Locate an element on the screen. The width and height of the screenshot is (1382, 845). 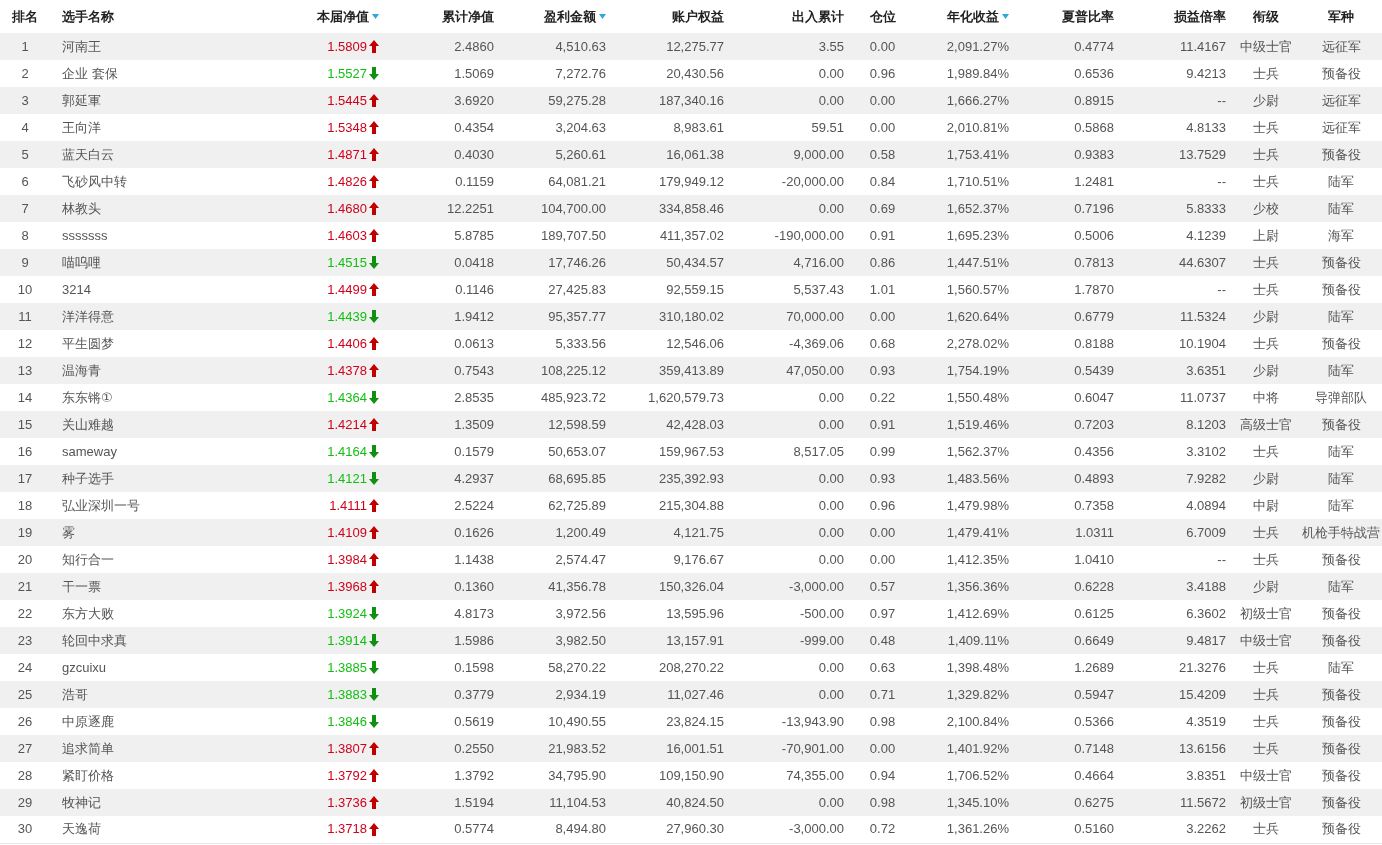
table-cell: 11,104.53 is located at coordinates (556, 802).